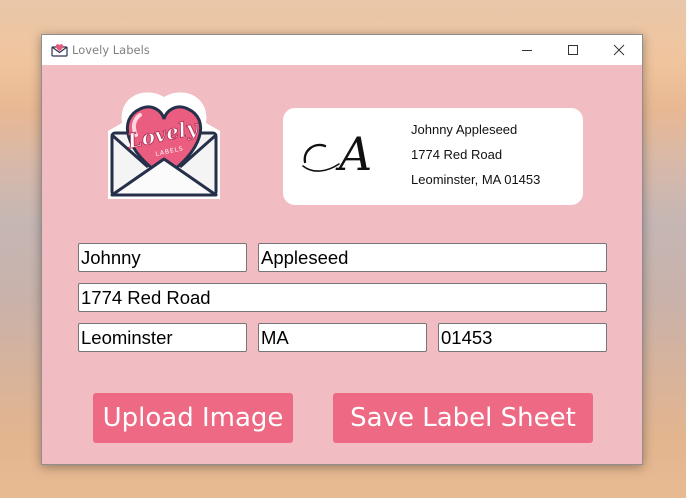 This screenshot has width=686, height=498. Describe the element at coordinates (111, 50) in the screenshot. I see `window-title: Lovely Labels` at that location.